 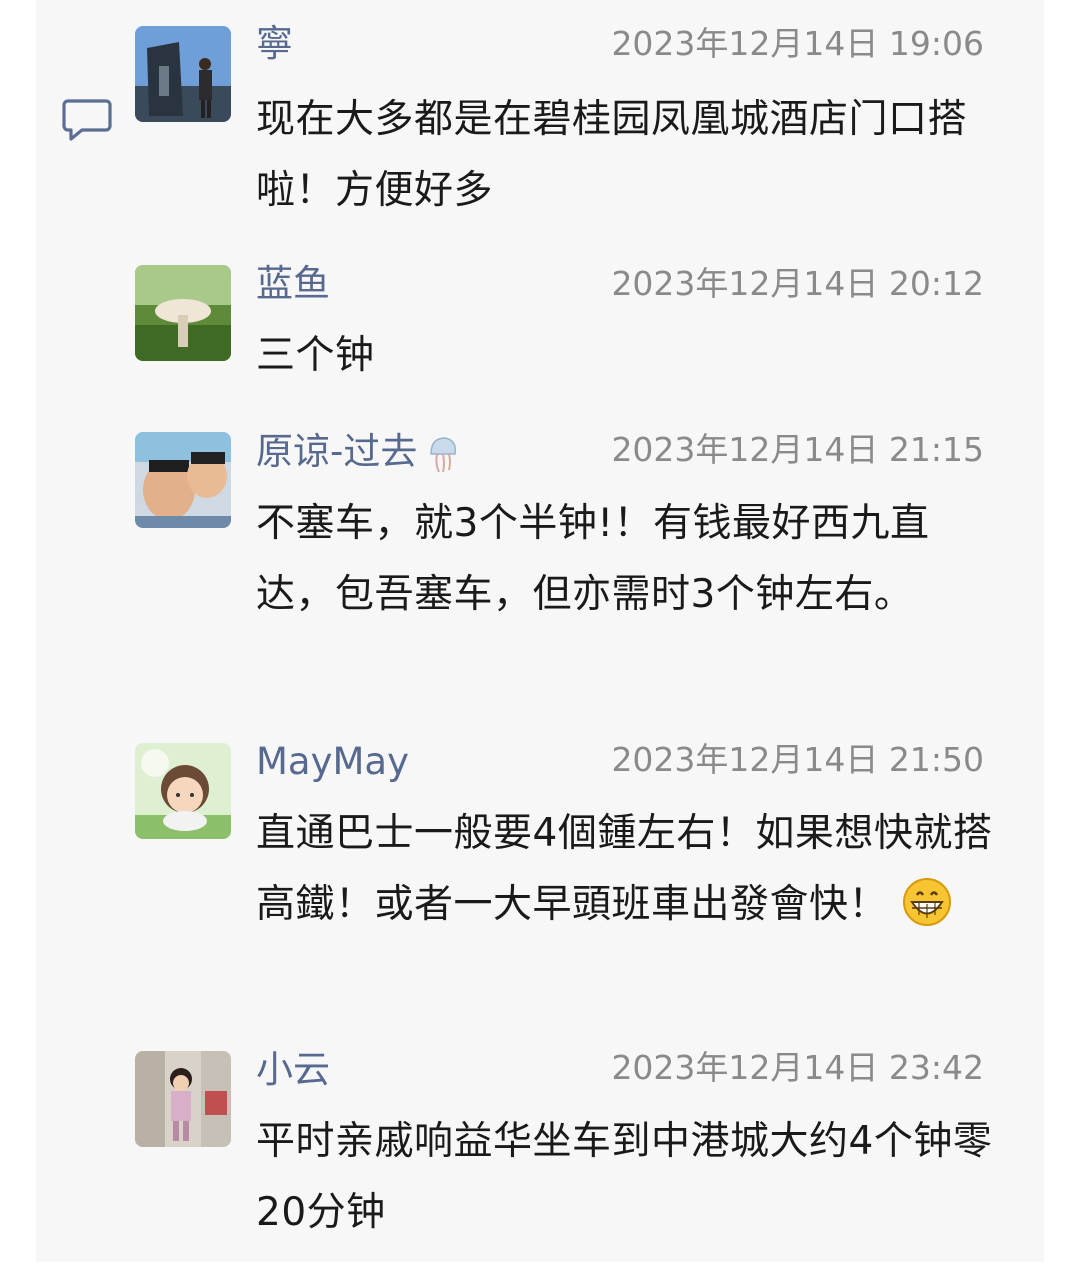 What do you see at coordinates (797, 43) in the screenshot?
I see `comment-timestamp: 2023年12月14日 19:06` at bounding box center [797, 43].